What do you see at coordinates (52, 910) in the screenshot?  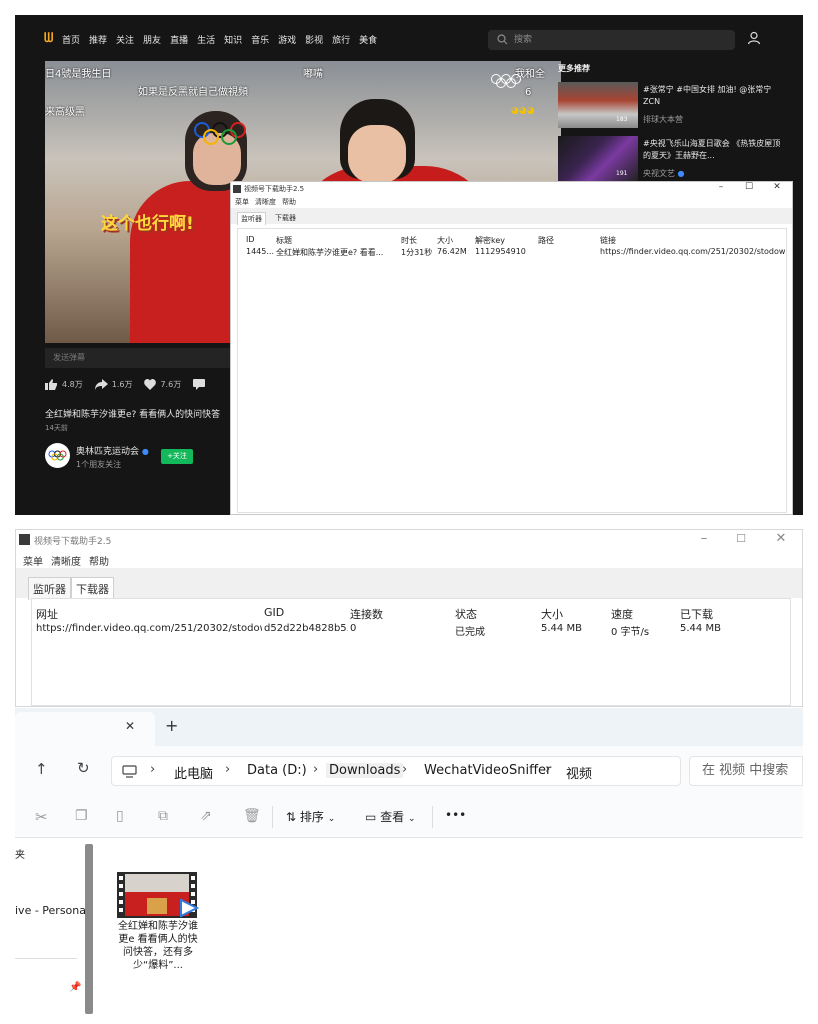 I see `nav-item-onedrive: ive - Personal` at bounding box center [52, 910].